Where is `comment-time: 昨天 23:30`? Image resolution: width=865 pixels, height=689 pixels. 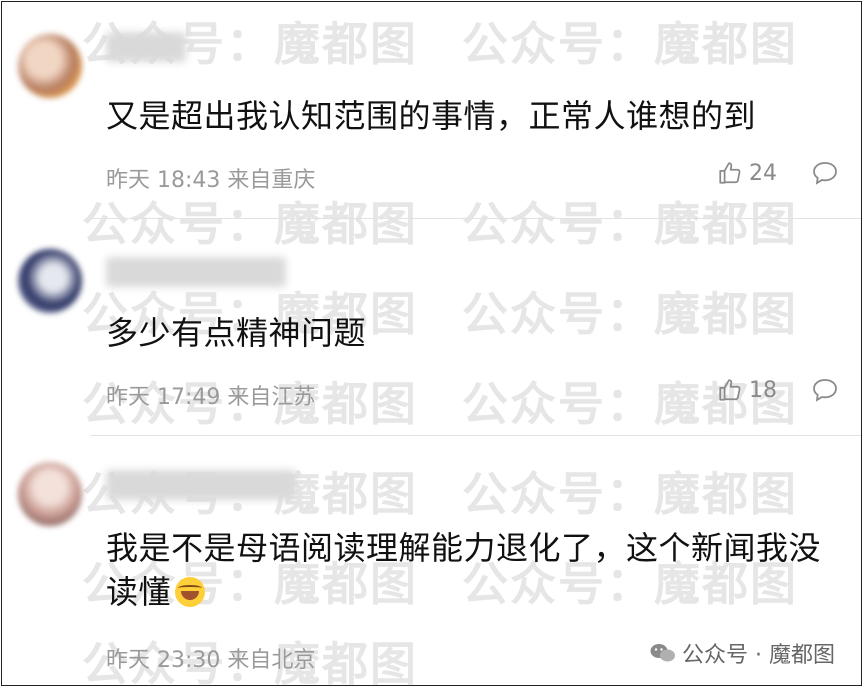
comment-time: 昨天 23:30 is located at coordinates (163, 660).